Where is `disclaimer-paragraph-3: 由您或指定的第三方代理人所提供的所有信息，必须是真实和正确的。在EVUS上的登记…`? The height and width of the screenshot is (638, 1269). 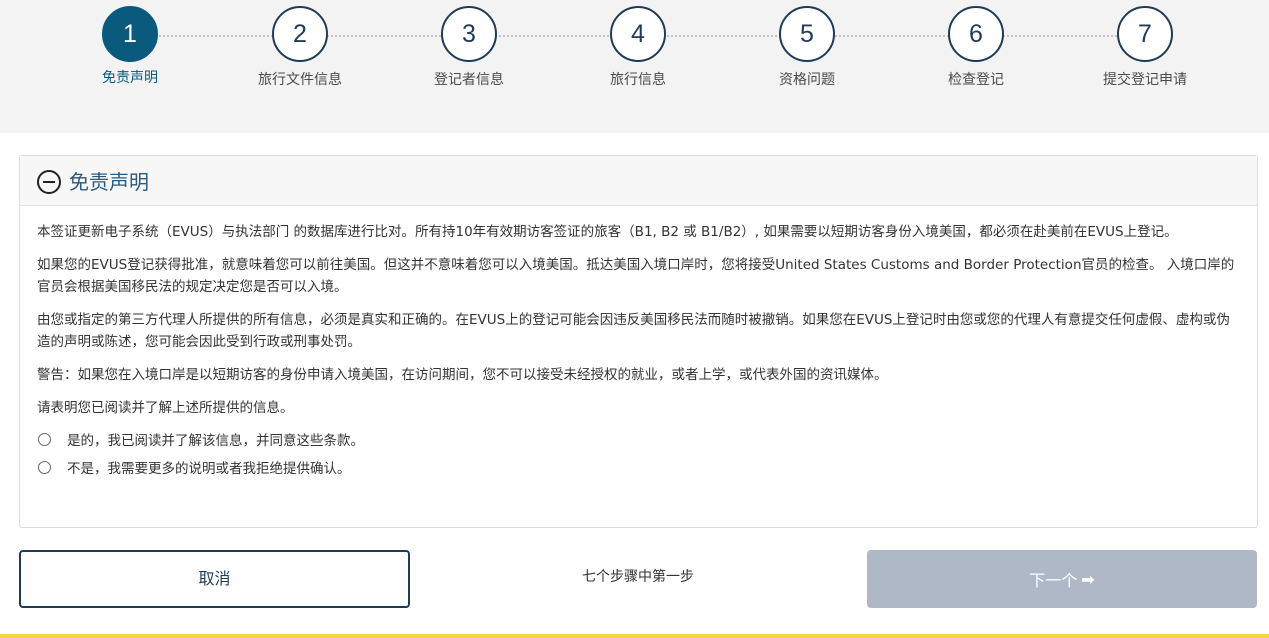 disclaimer-paragraph-3: 由您或指定的第三方代理人所提供的所有信息，必须是真实和正确的。在EVUS上的登记… is located at coordinates (633, 331).